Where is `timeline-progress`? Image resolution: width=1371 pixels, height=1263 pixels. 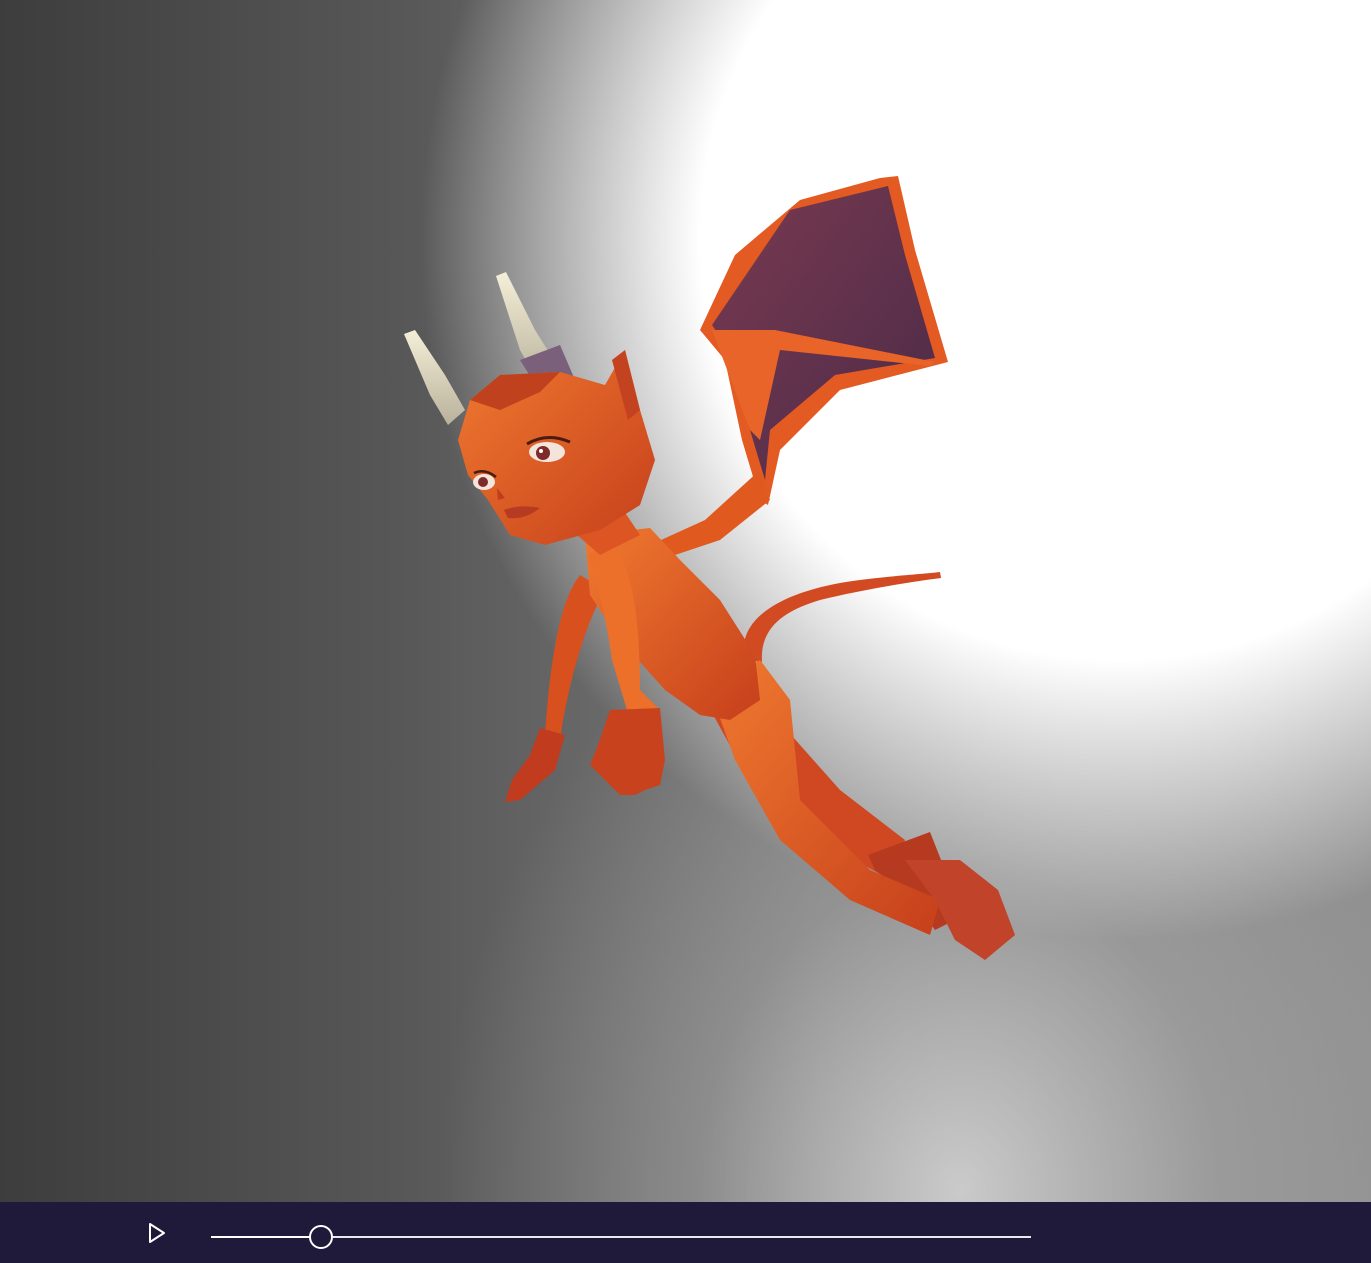 timeline-progress is located at coordinates (266, 1237).